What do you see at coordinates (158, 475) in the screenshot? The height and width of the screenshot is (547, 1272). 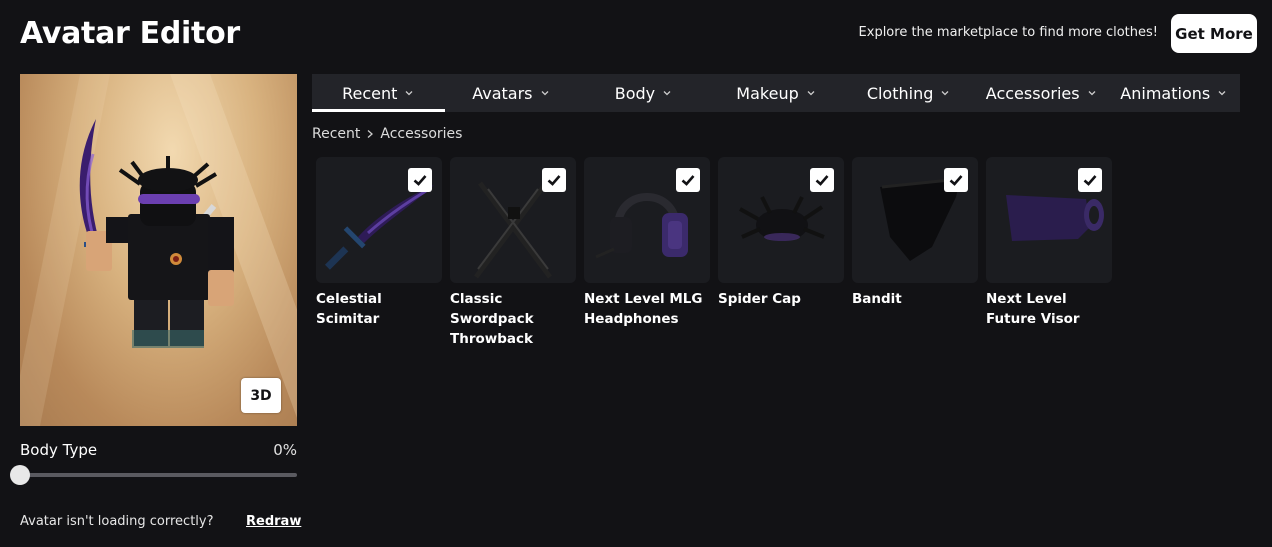 I see `body-type-slider-track` at bounding box center [158, 475].